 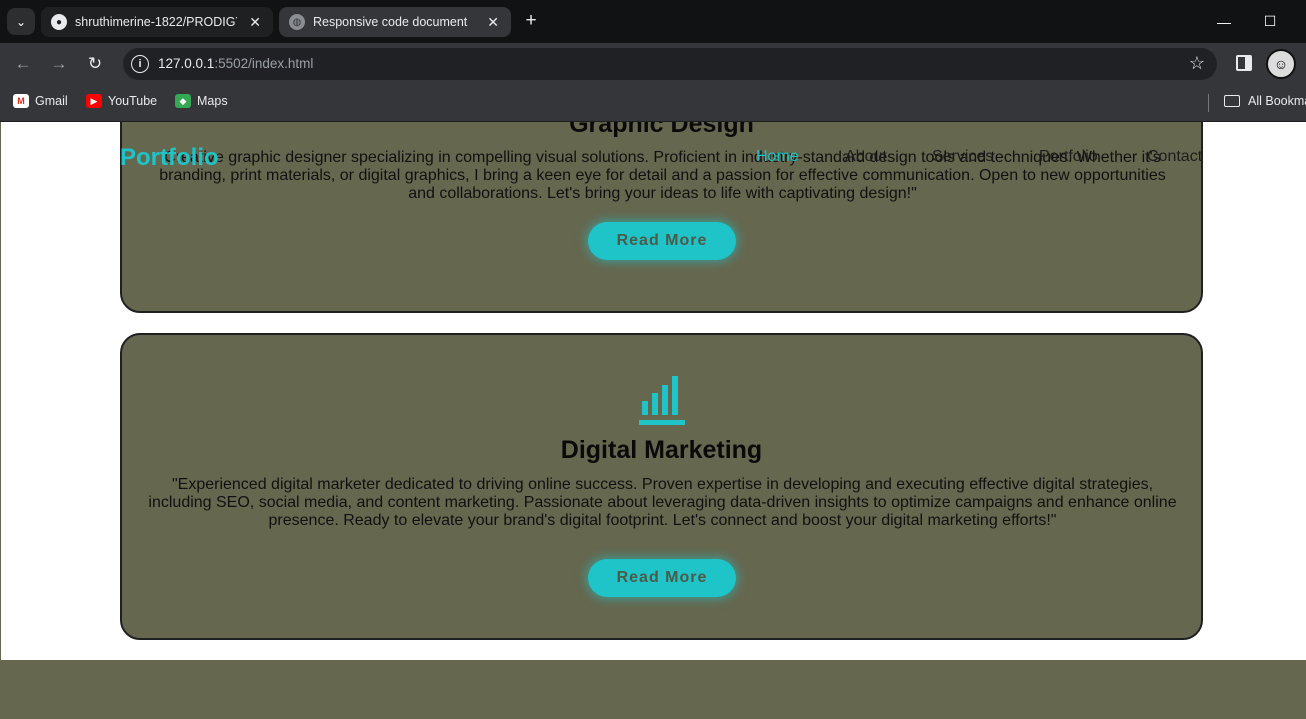 I want to click on reload-button: ↻, so click(x=95, y=64).